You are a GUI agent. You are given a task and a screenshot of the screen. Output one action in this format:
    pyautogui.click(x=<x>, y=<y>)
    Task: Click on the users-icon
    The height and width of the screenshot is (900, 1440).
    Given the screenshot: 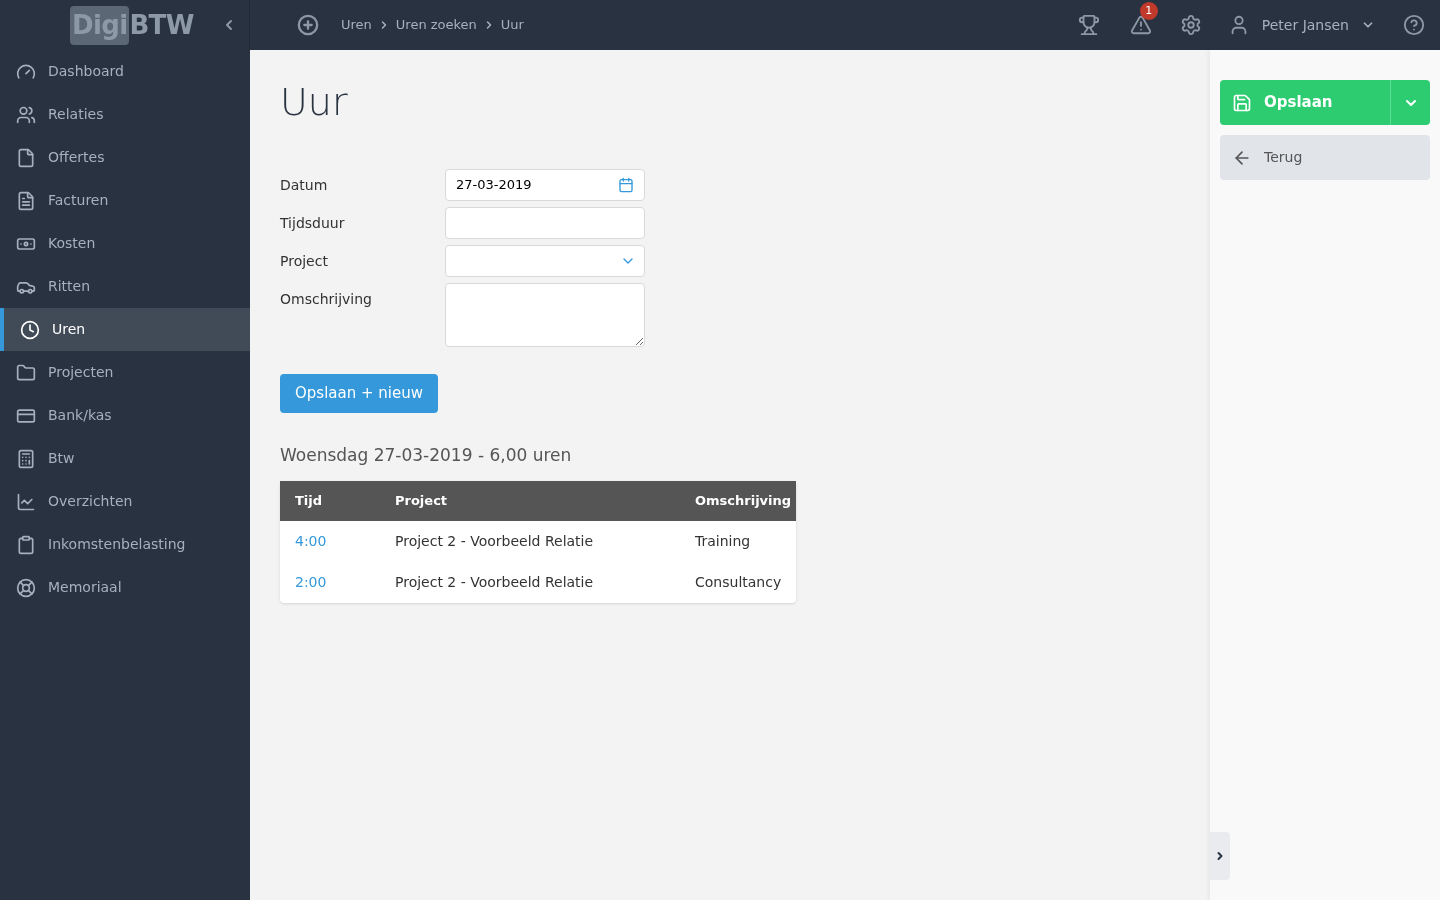 What is the action you would take?
    pyautogui.click(x=26, y=114)
    